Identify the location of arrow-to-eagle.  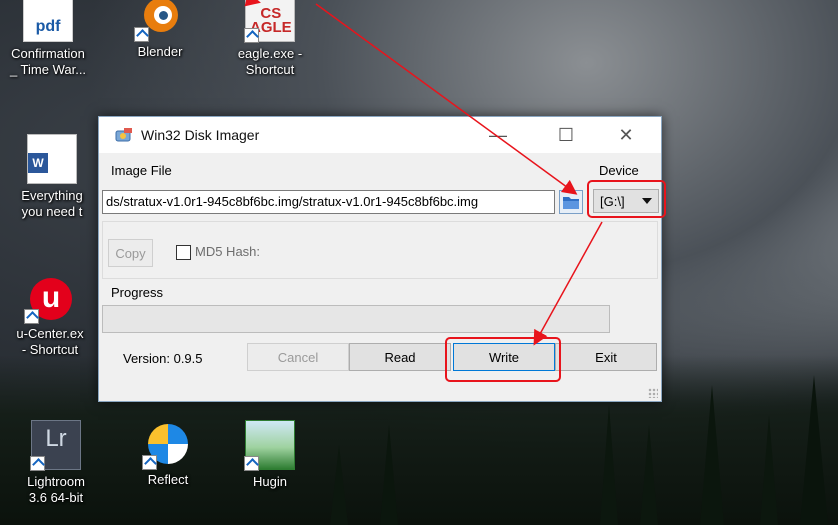
(252, 3).